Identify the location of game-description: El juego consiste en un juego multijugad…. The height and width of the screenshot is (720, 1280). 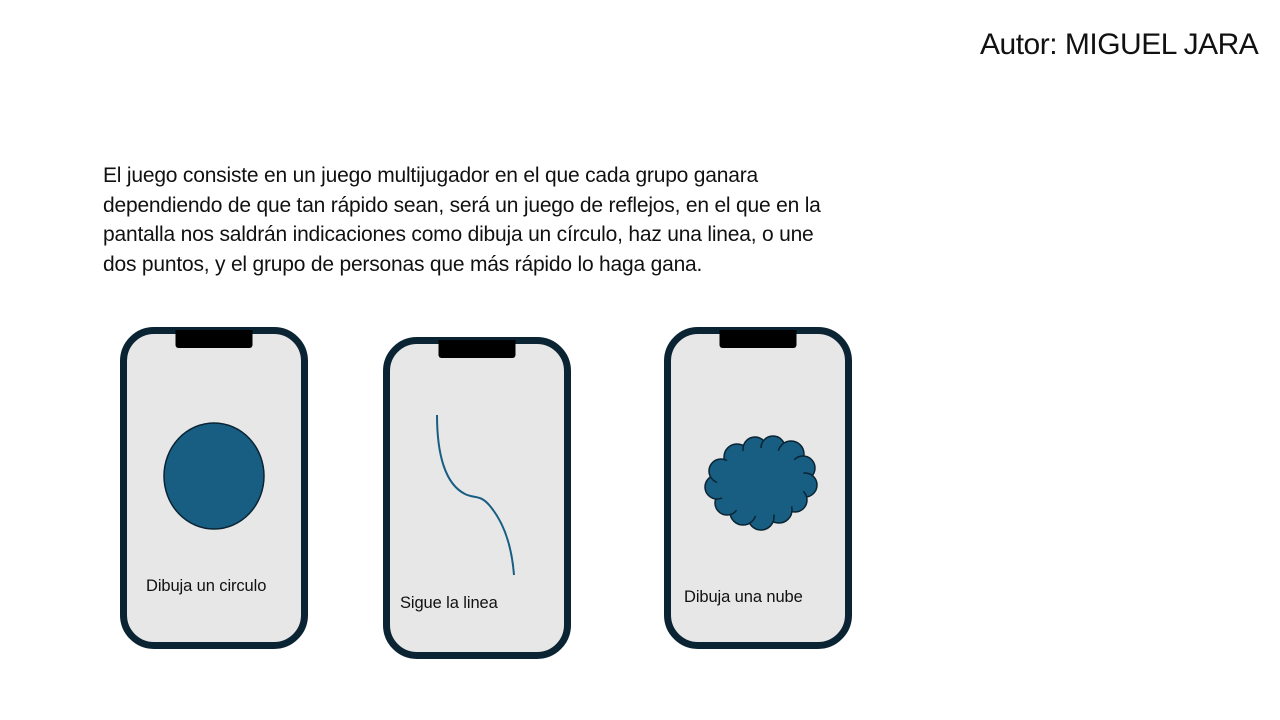
(513, 220).